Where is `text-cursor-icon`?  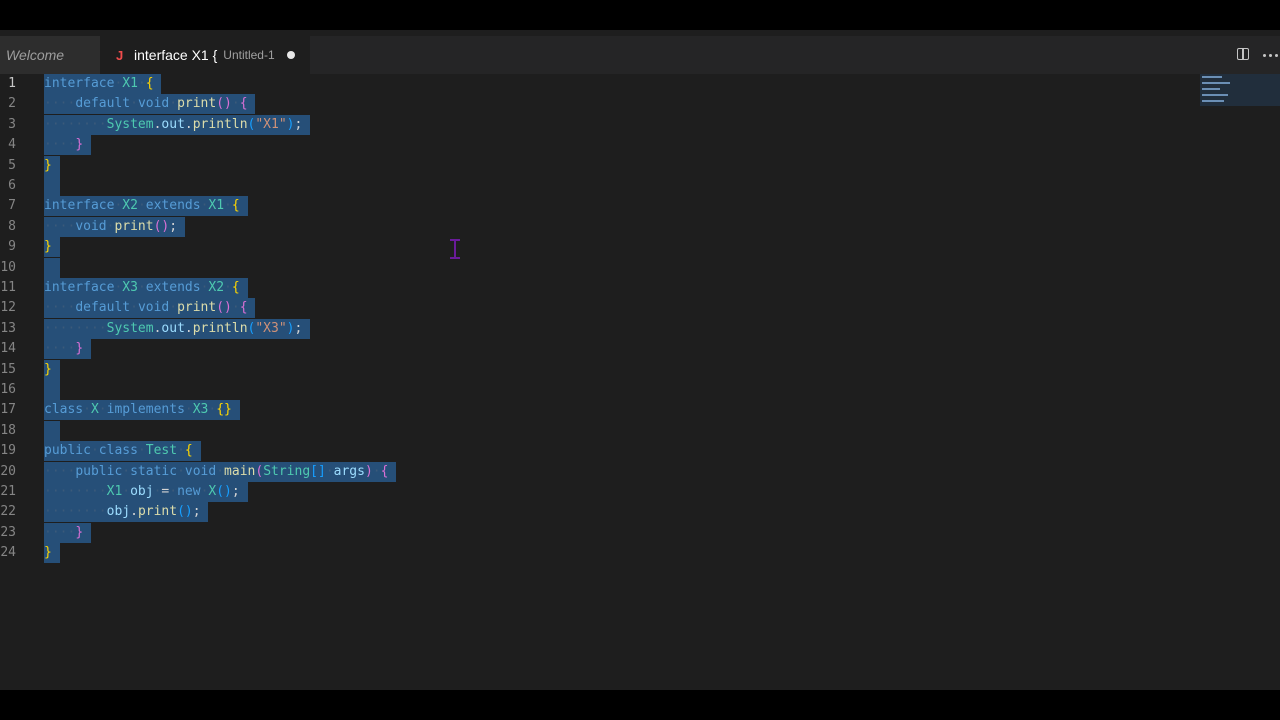 text-cursor-icon is located at coordinates (455, 249).